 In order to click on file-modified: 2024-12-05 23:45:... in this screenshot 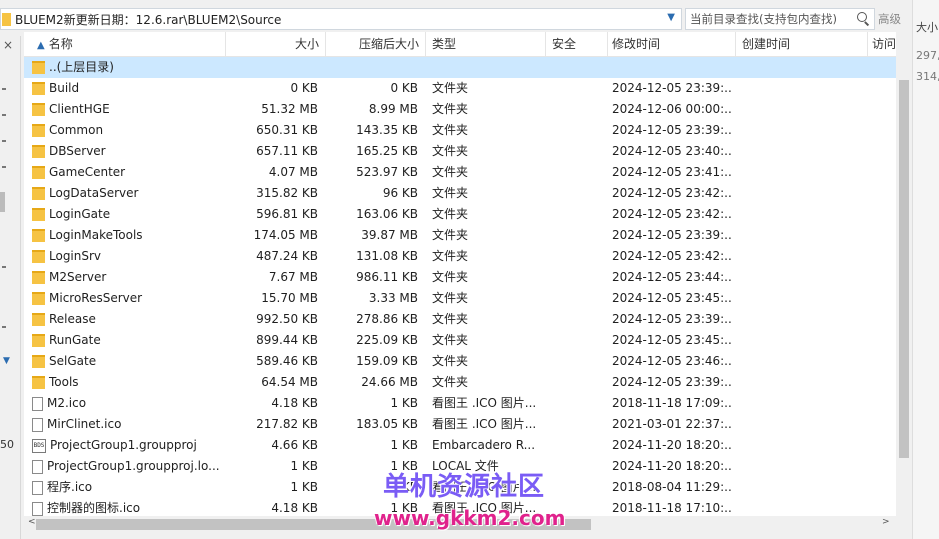, I will do `click(672, 340)`.